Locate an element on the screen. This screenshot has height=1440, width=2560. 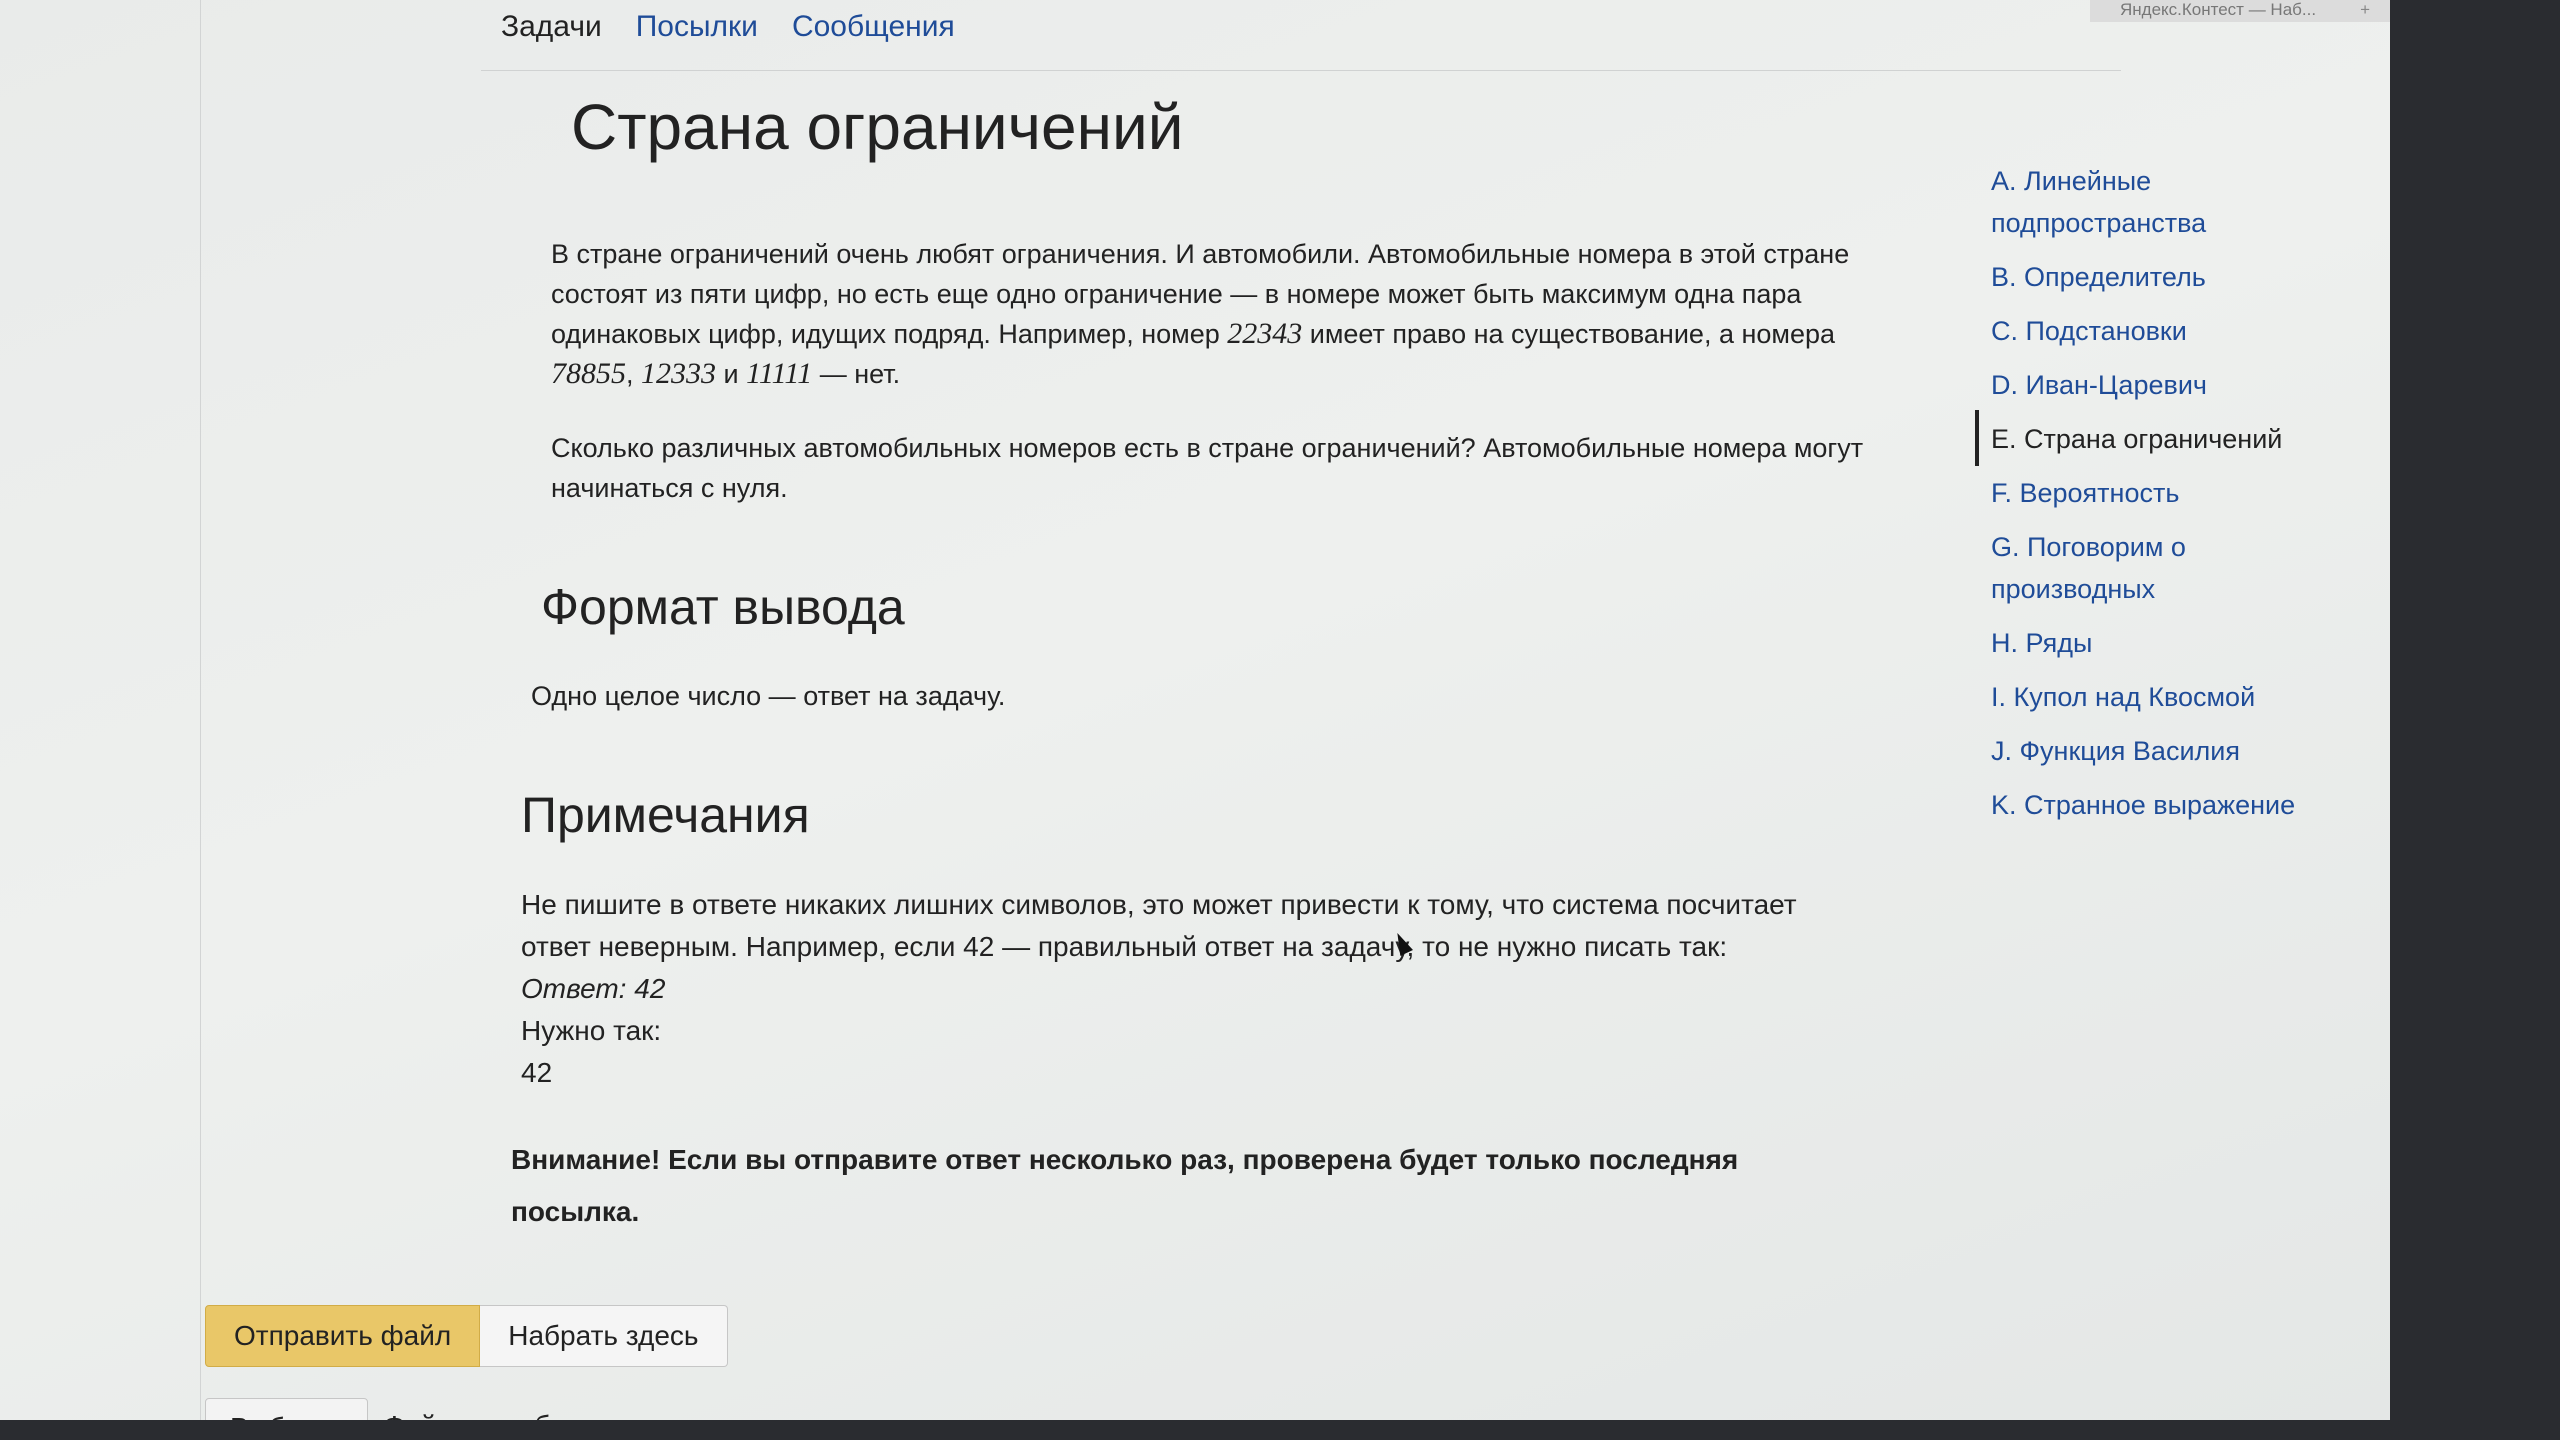
example-invalid-number: 12333 is located at coordinates (679, 373).